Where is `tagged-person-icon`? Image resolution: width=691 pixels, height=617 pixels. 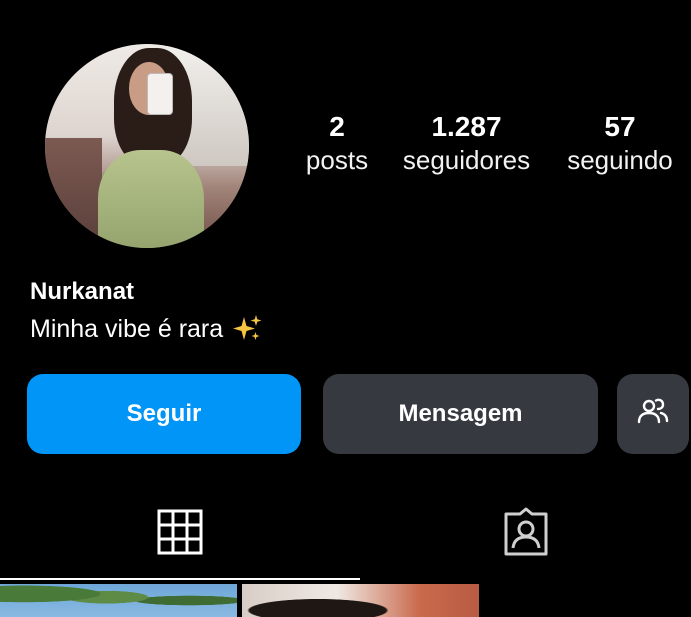 tagged-person-icon is located at coordinates (526, 534).